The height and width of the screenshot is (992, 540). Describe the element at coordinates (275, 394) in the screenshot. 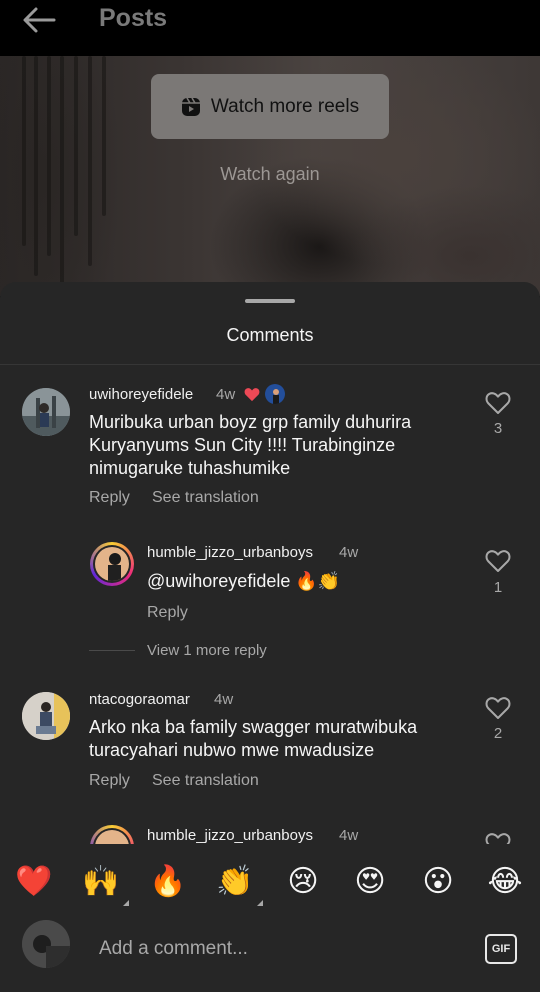

I see `creator-avatar` at that location.